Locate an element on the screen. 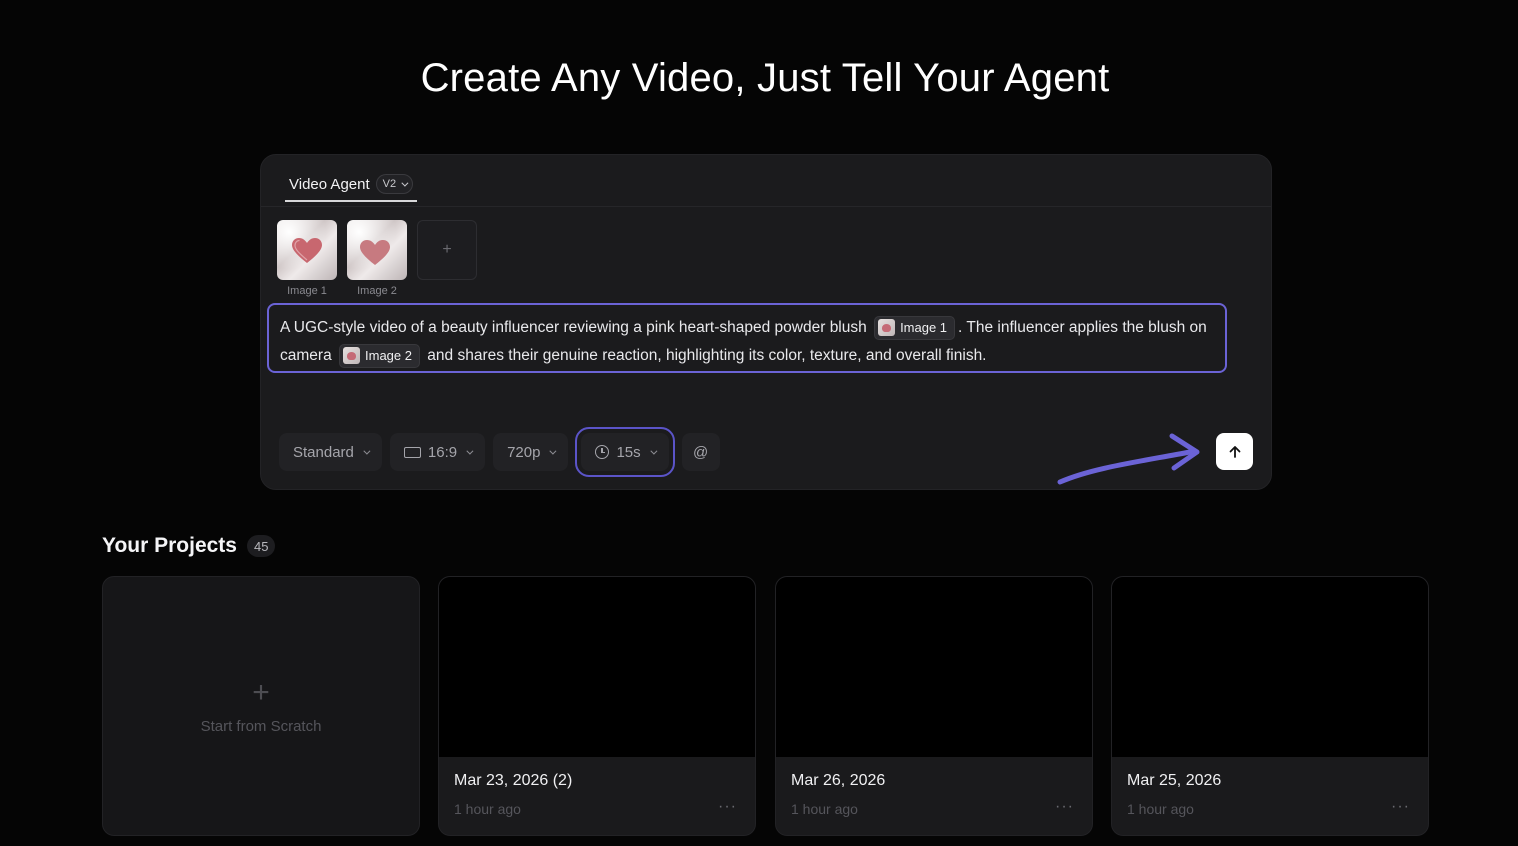  arrow-up-icon is located at coordinates (1234, 451).